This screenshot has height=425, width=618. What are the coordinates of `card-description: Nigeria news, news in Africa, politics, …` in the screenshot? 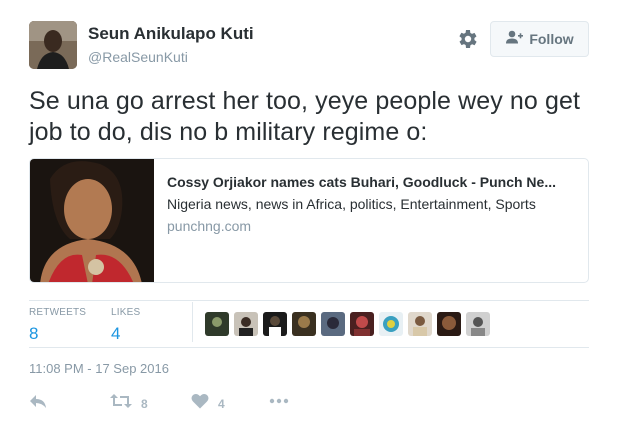 It's located at (351, 204).